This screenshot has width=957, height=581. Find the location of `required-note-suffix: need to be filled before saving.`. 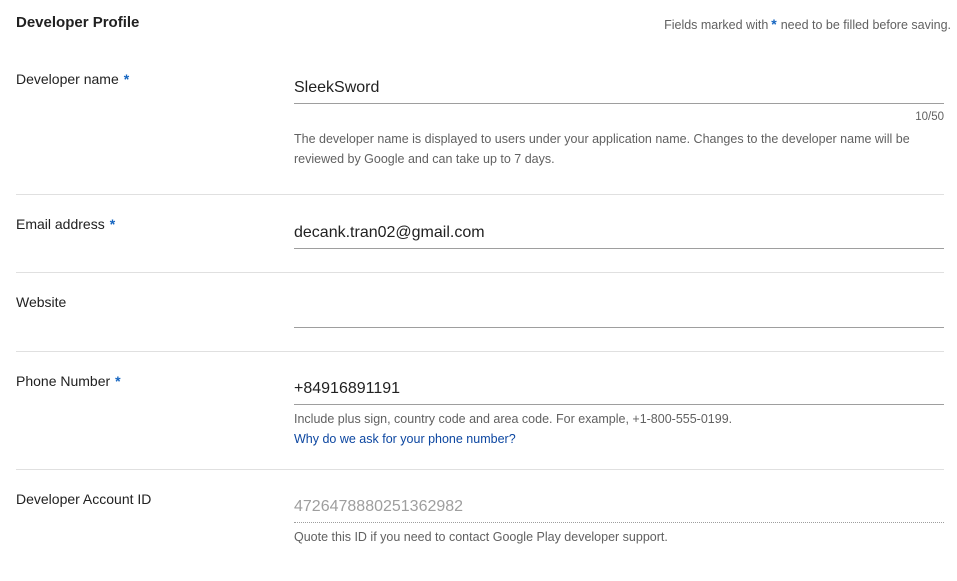

required-note-suffix: need to be filled before saving. is located at coordinates (865, 25).